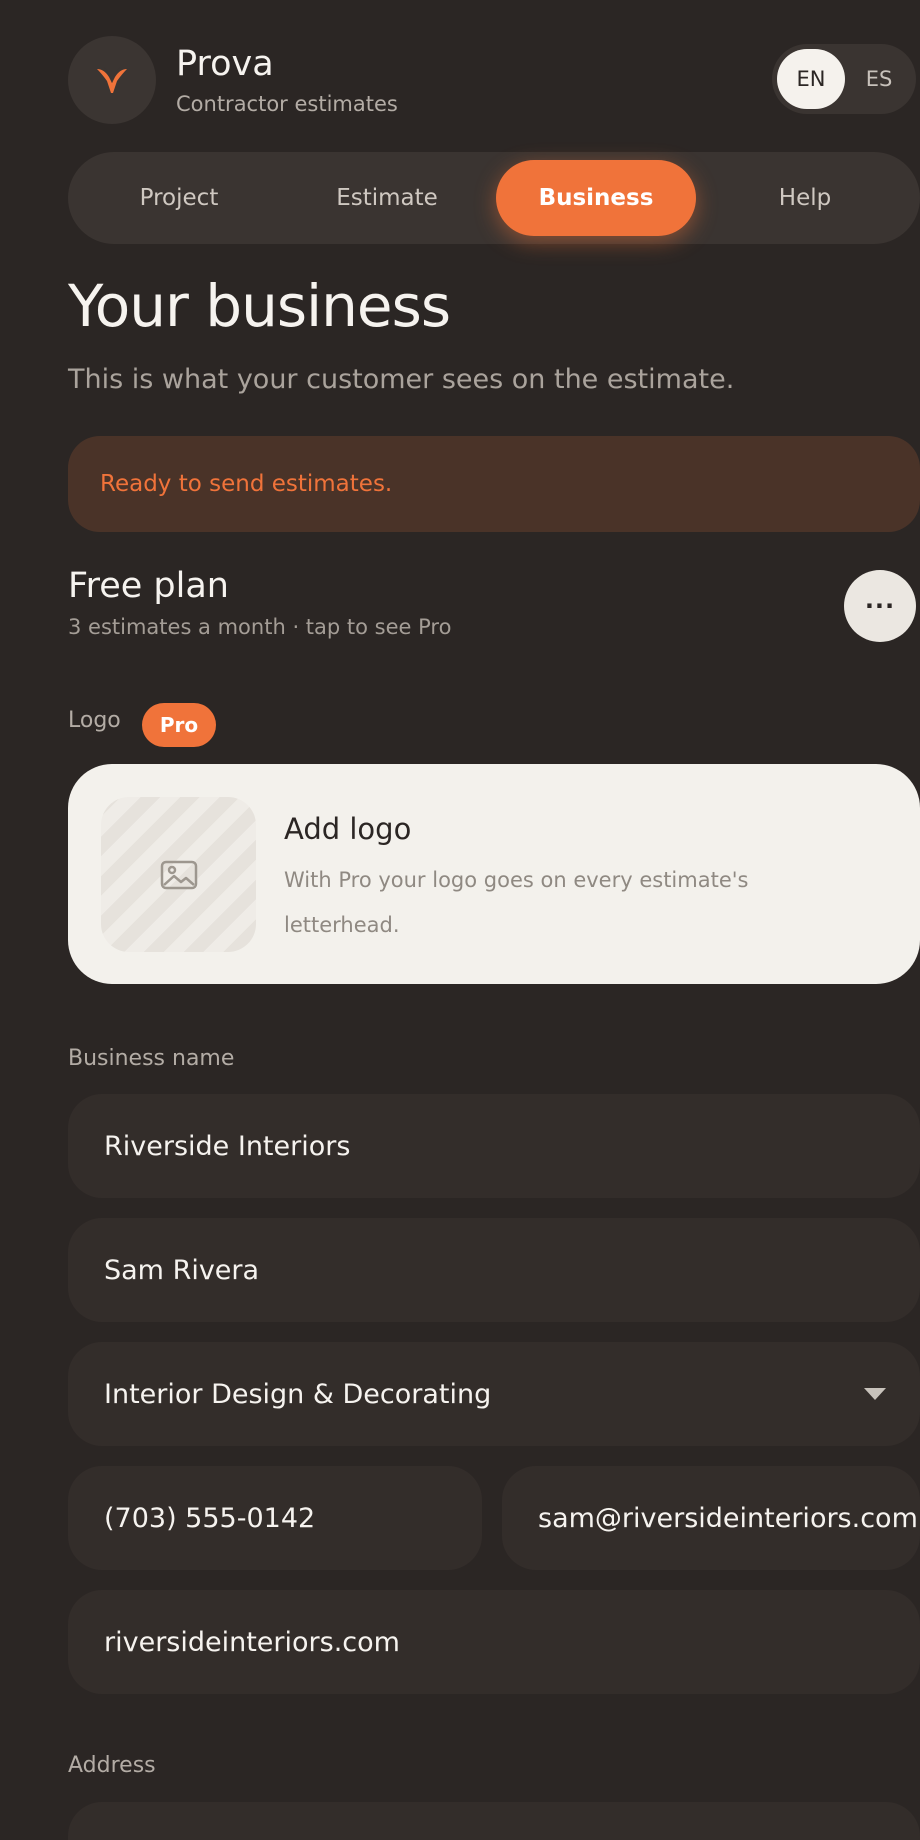  What do you see at coordinates (811, 79) in the screenshot?
I see `lang-en-button: EN` at bounding box center [811, 79].